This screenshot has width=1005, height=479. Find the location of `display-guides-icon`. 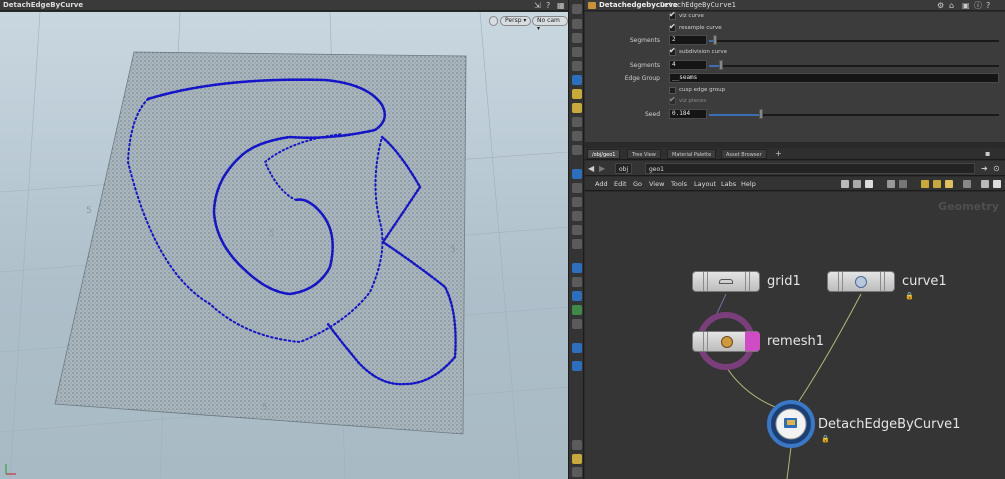

display-guides-icon is located at coordinates (577, 136).